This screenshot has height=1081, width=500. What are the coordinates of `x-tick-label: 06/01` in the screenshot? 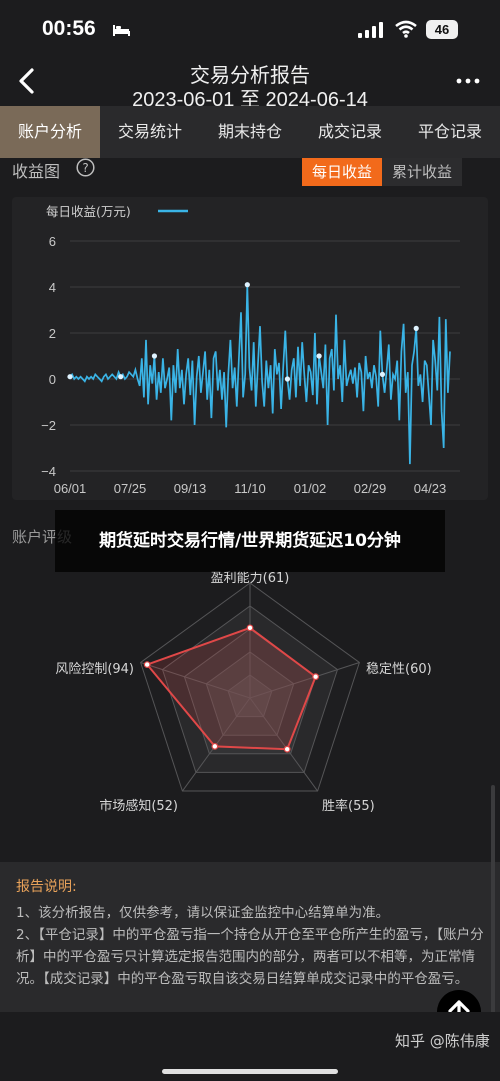 It's located at (70, 488).